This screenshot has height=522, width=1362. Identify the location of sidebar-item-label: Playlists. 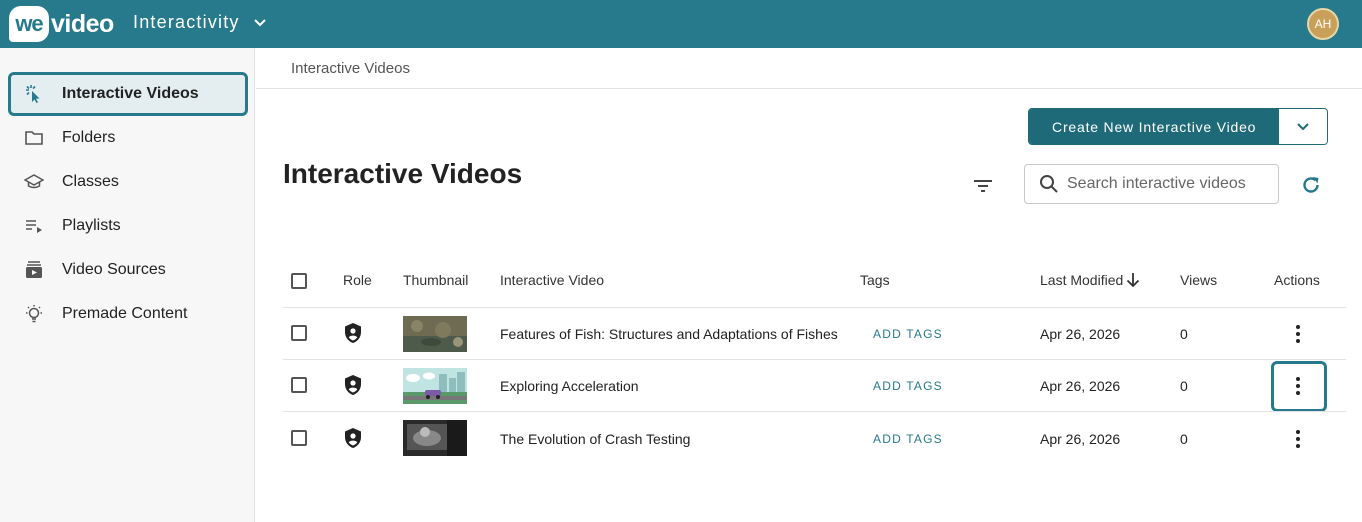
(91, 225).